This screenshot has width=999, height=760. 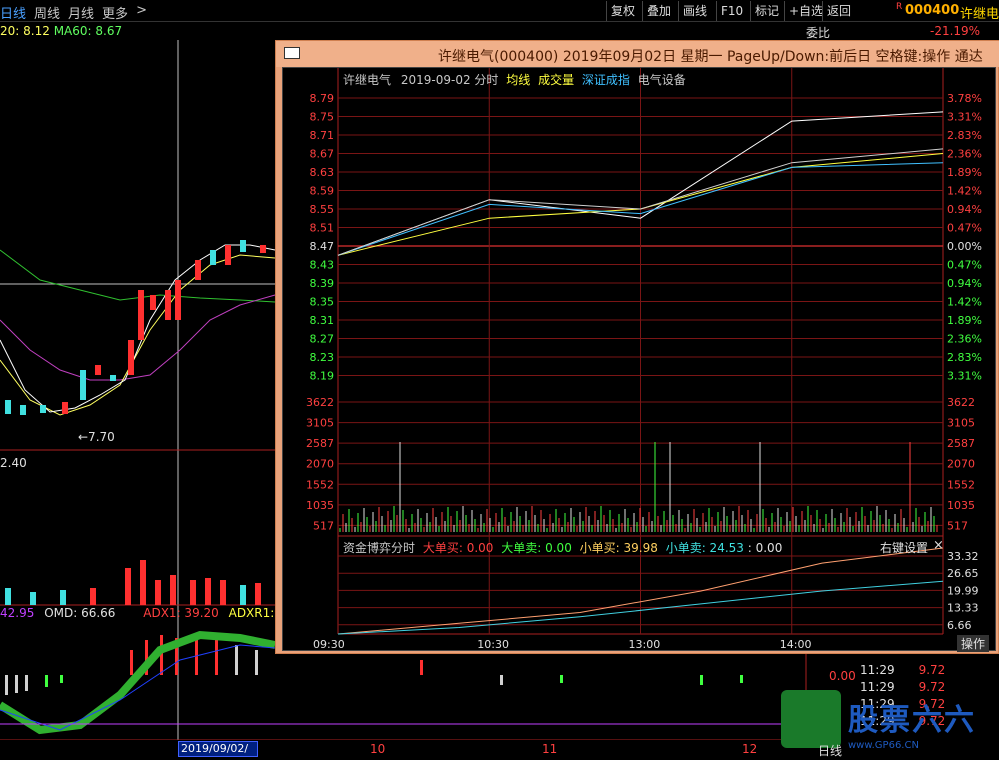 I want to click on price-tick-label: 8.31, so click(x=322, y=320).